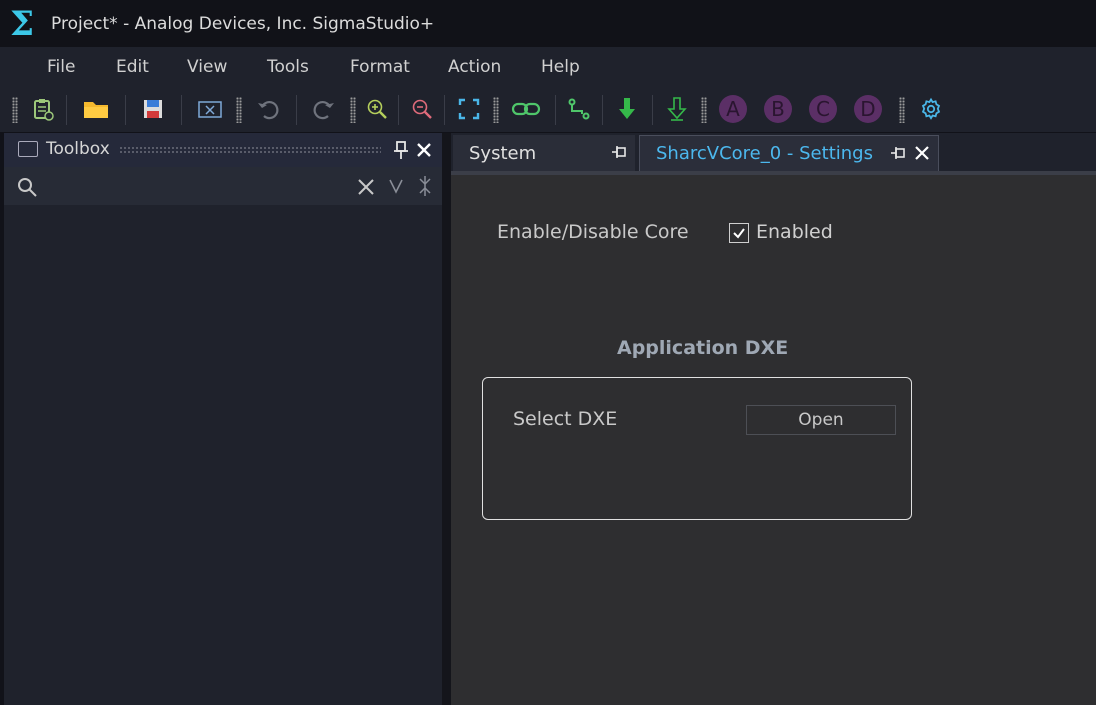  I want to click on menu-action: Action, so click(474, 67).